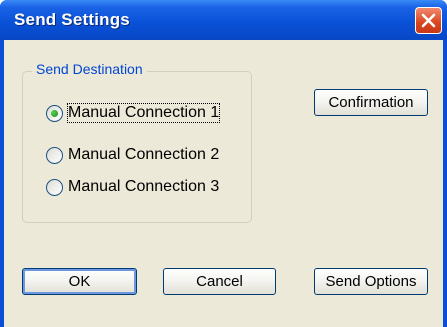  Describe the element at coordinates (72, 19) in the screenshot. I see `window-title: Send Settings` at that location.